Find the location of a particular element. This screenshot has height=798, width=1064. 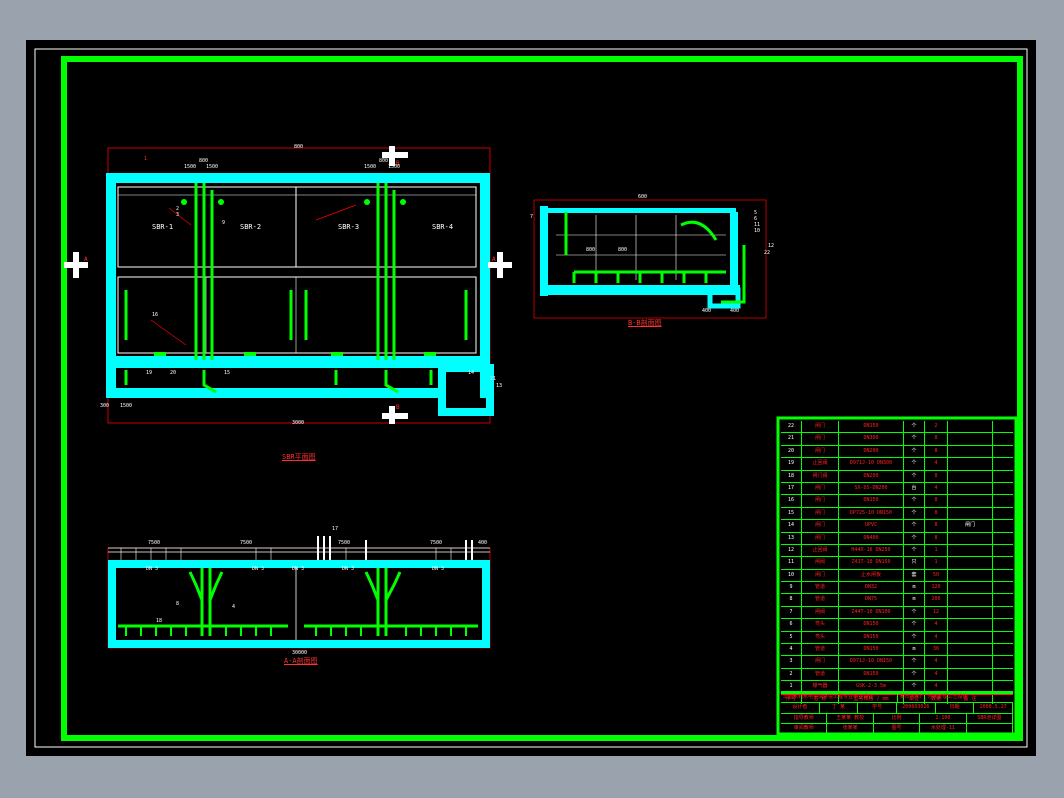

title-block-cell: 审阅教师 is located at coordinates (804, 729).